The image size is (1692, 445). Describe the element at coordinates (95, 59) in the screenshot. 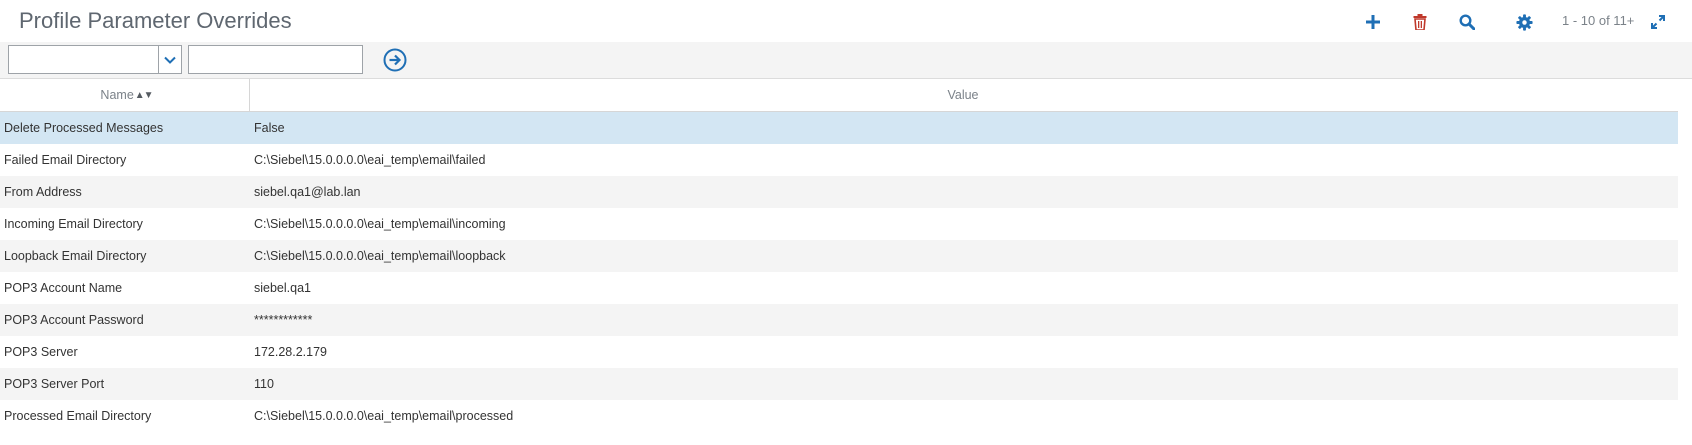

I see `query-field-select` at that location.